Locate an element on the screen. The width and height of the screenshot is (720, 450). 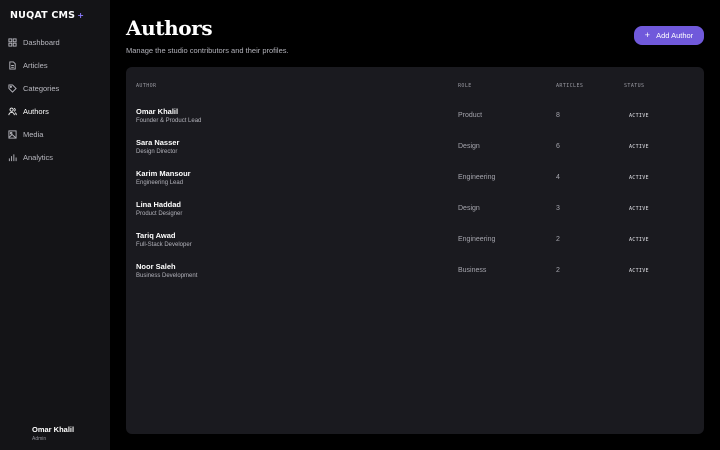
plus-icon: + is located at coordinates (647, 35).